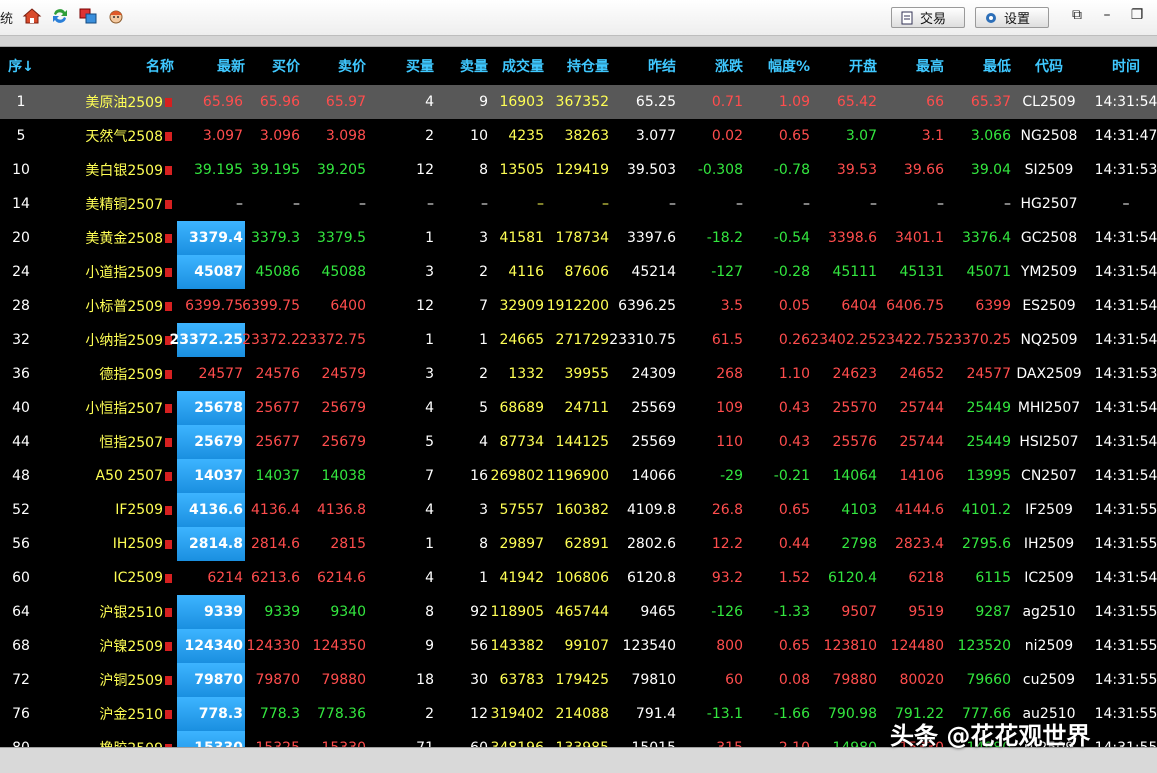 The image size is (1157, 773). What do you see at coordinates (518, 66) in the screenshot?
I see `column-header-vol: 成交量` at bounding box center [518, 66].